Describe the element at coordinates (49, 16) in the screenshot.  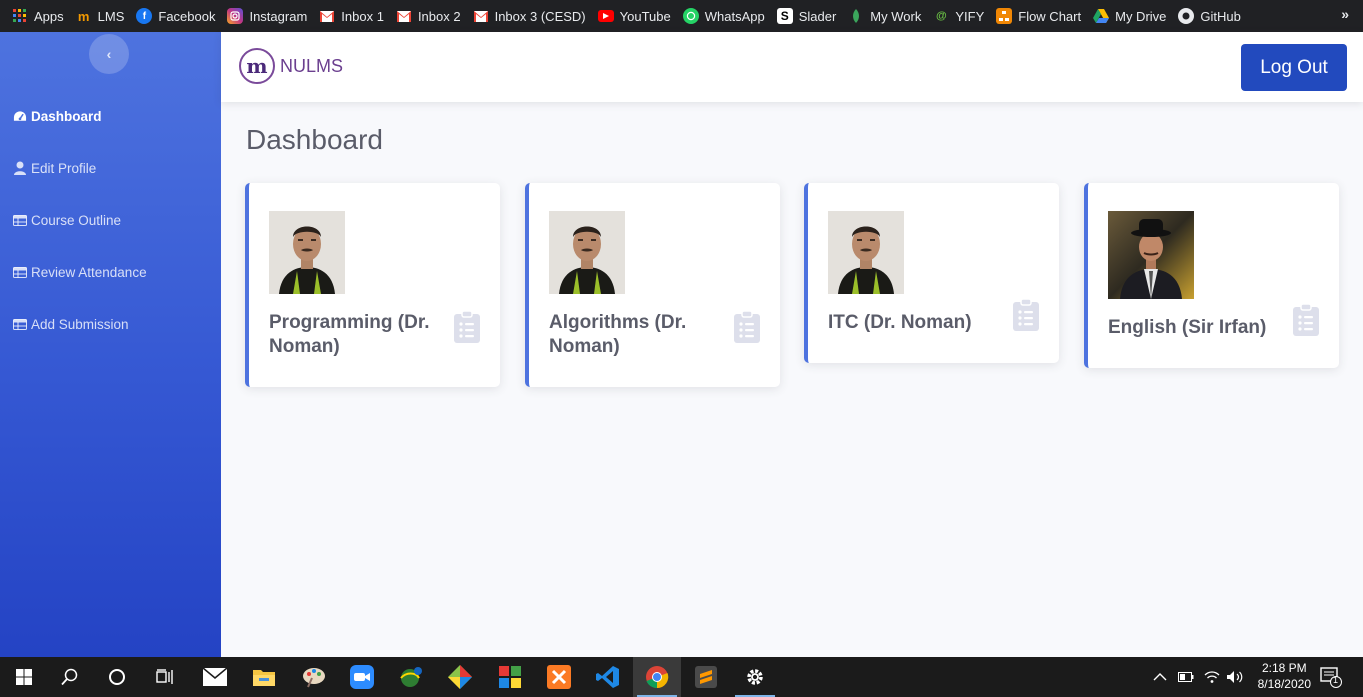
I see `bookmark-label: Apps` at that location.